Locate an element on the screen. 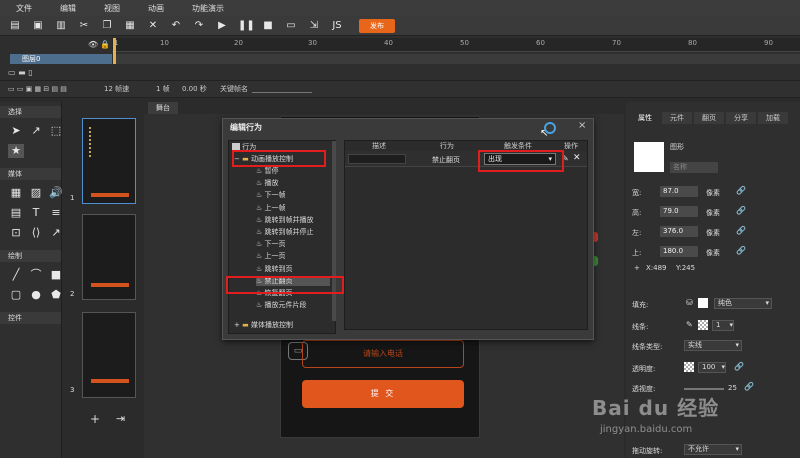 The image size is (800, 458). line-icon: ╱ is located at coordinates (16, 275).